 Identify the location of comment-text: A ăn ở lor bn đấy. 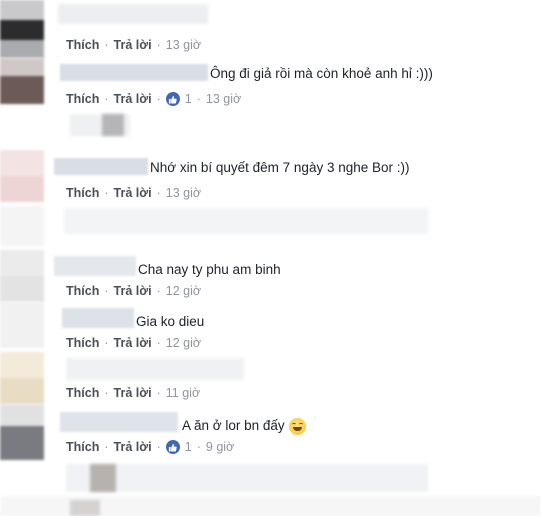
(244, 426).